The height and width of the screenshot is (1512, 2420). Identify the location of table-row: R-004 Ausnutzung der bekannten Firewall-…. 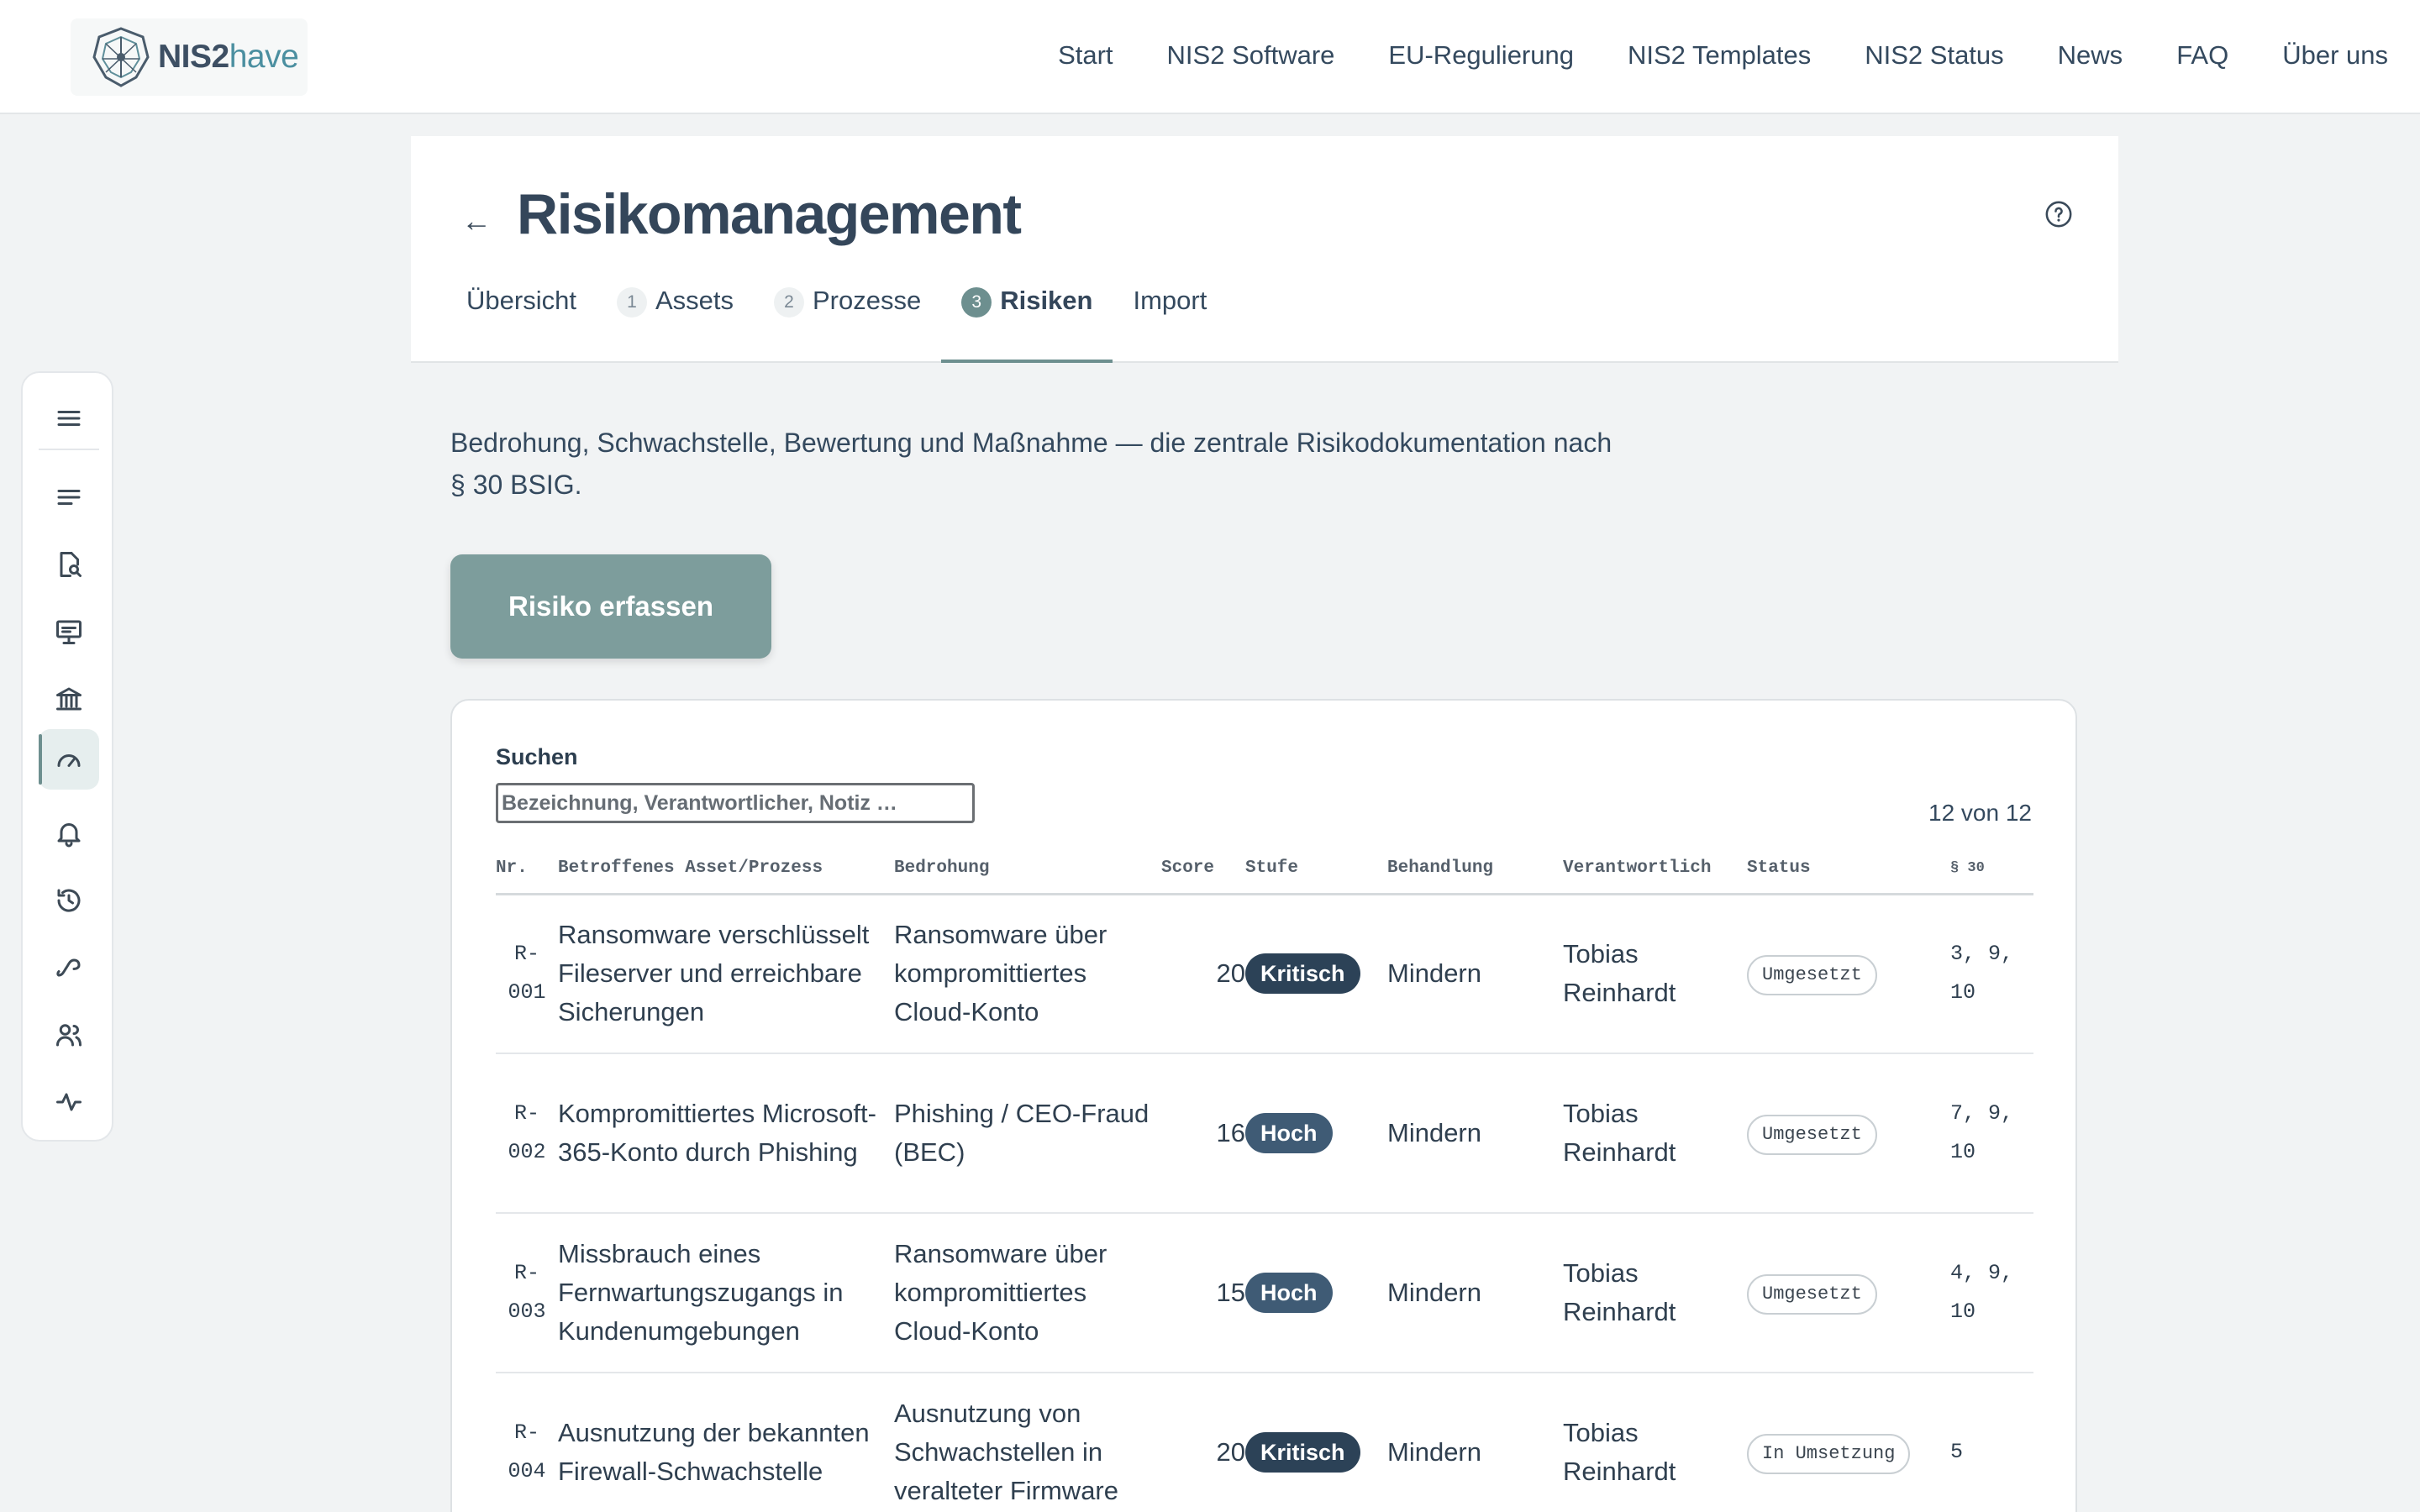
(1264, 1442).